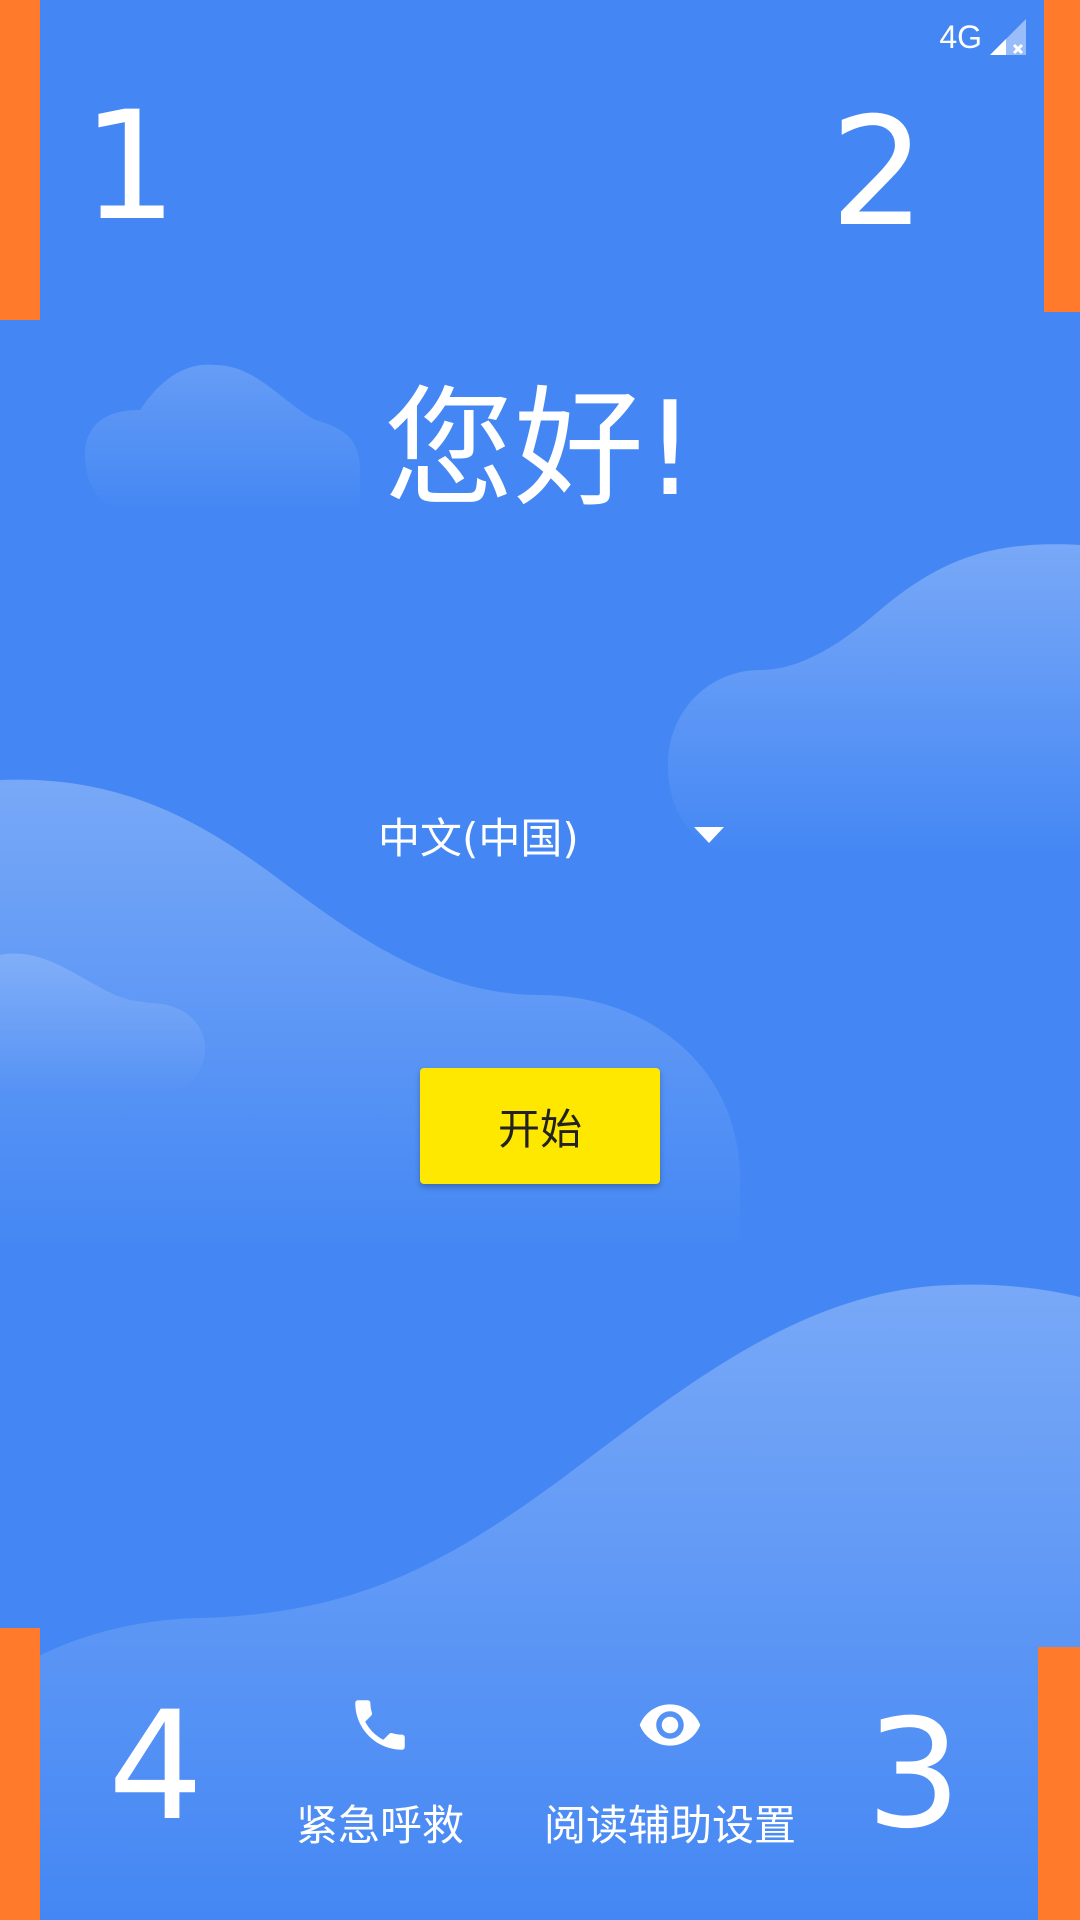 This screenshot has height=1920, width=1080. I want to click on network-type-label: 4G, so click(960, 36).